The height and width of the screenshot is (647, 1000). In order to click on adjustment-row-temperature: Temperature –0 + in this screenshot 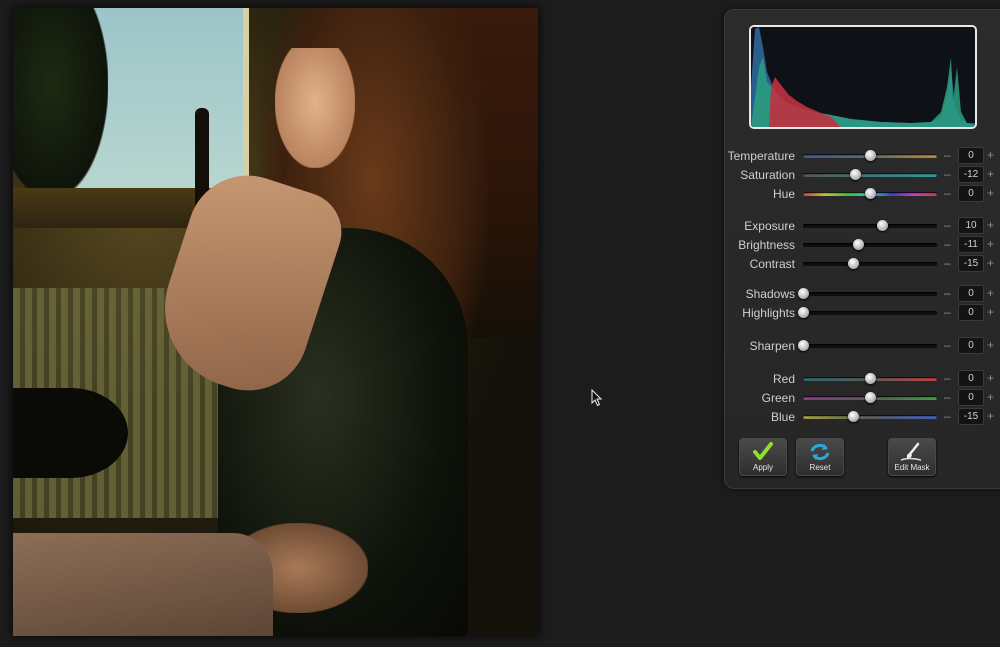, I will do `click(862, 156)`.